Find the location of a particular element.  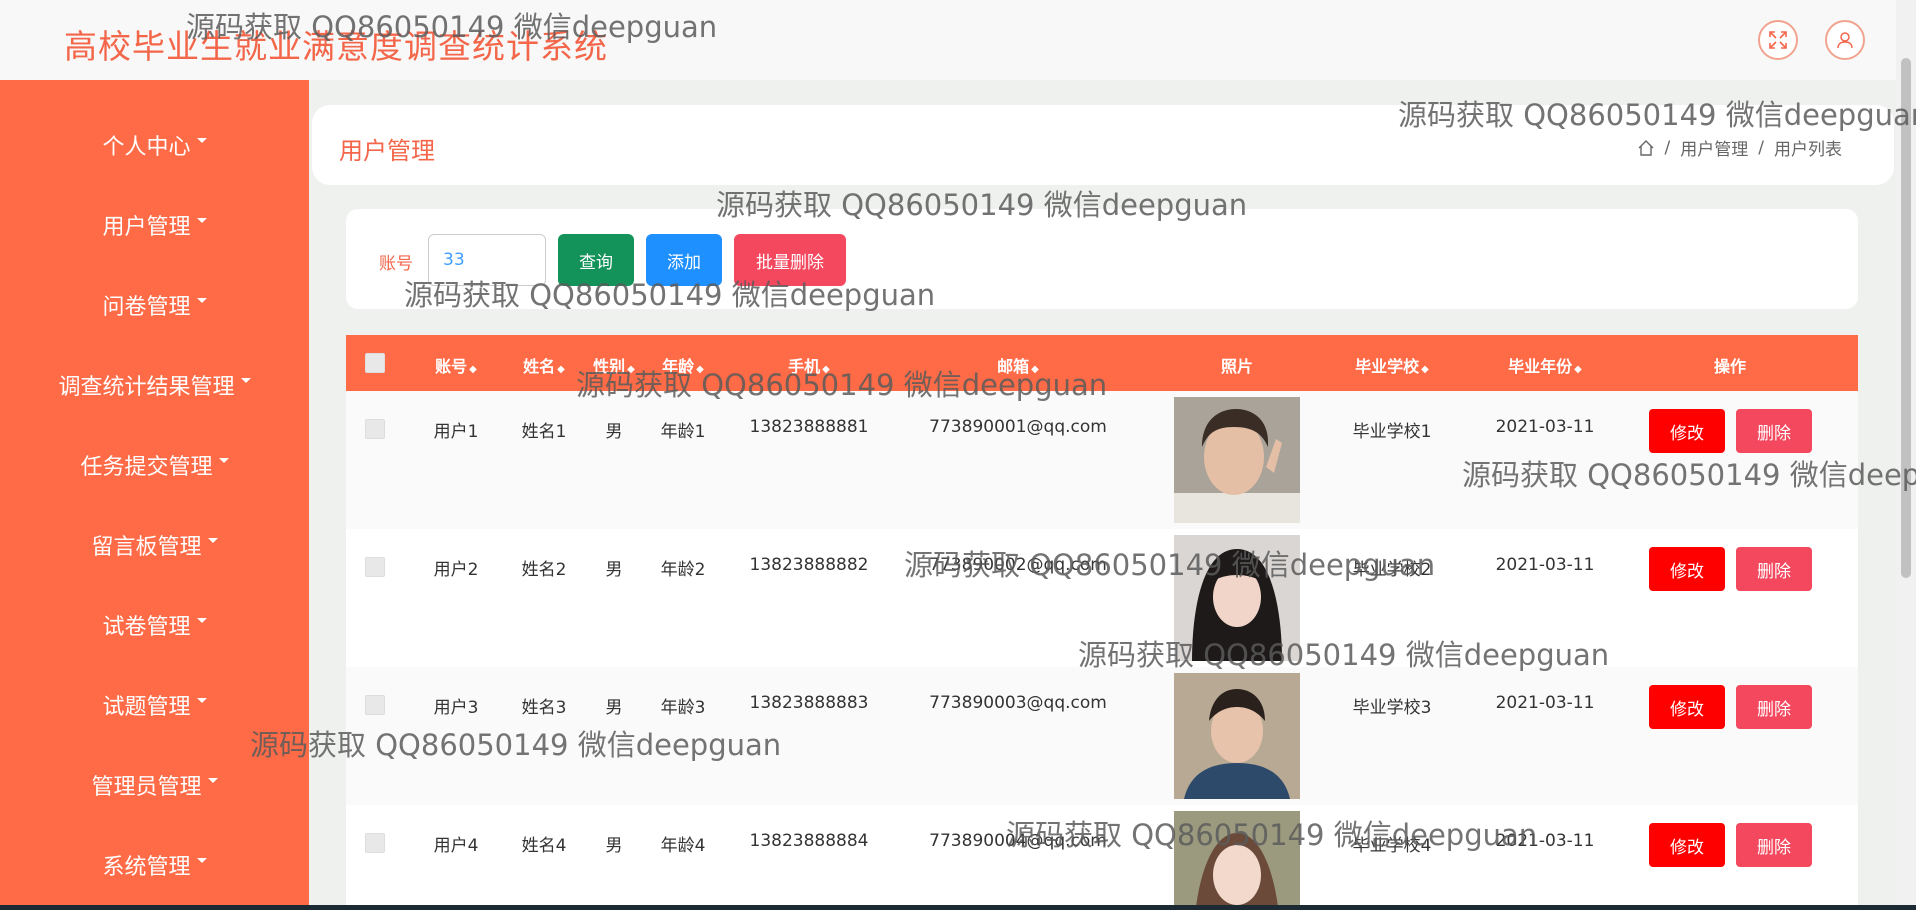

column-header-gender: 性别 ◆ is located at coordinates (614, 365).